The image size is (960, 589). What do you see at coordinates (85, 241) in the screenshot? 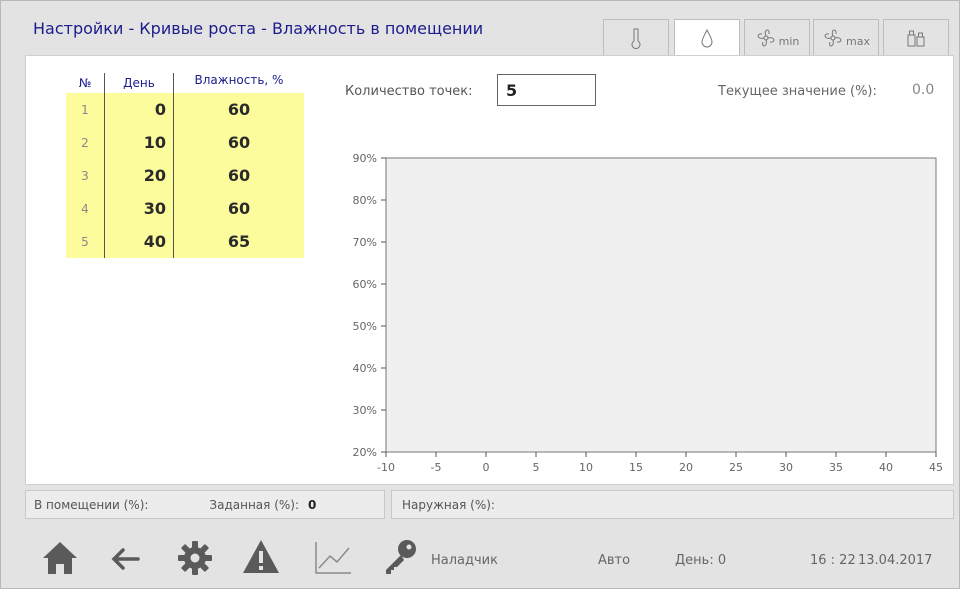
I see `row-number: 5` at bounding box center [85, 241].